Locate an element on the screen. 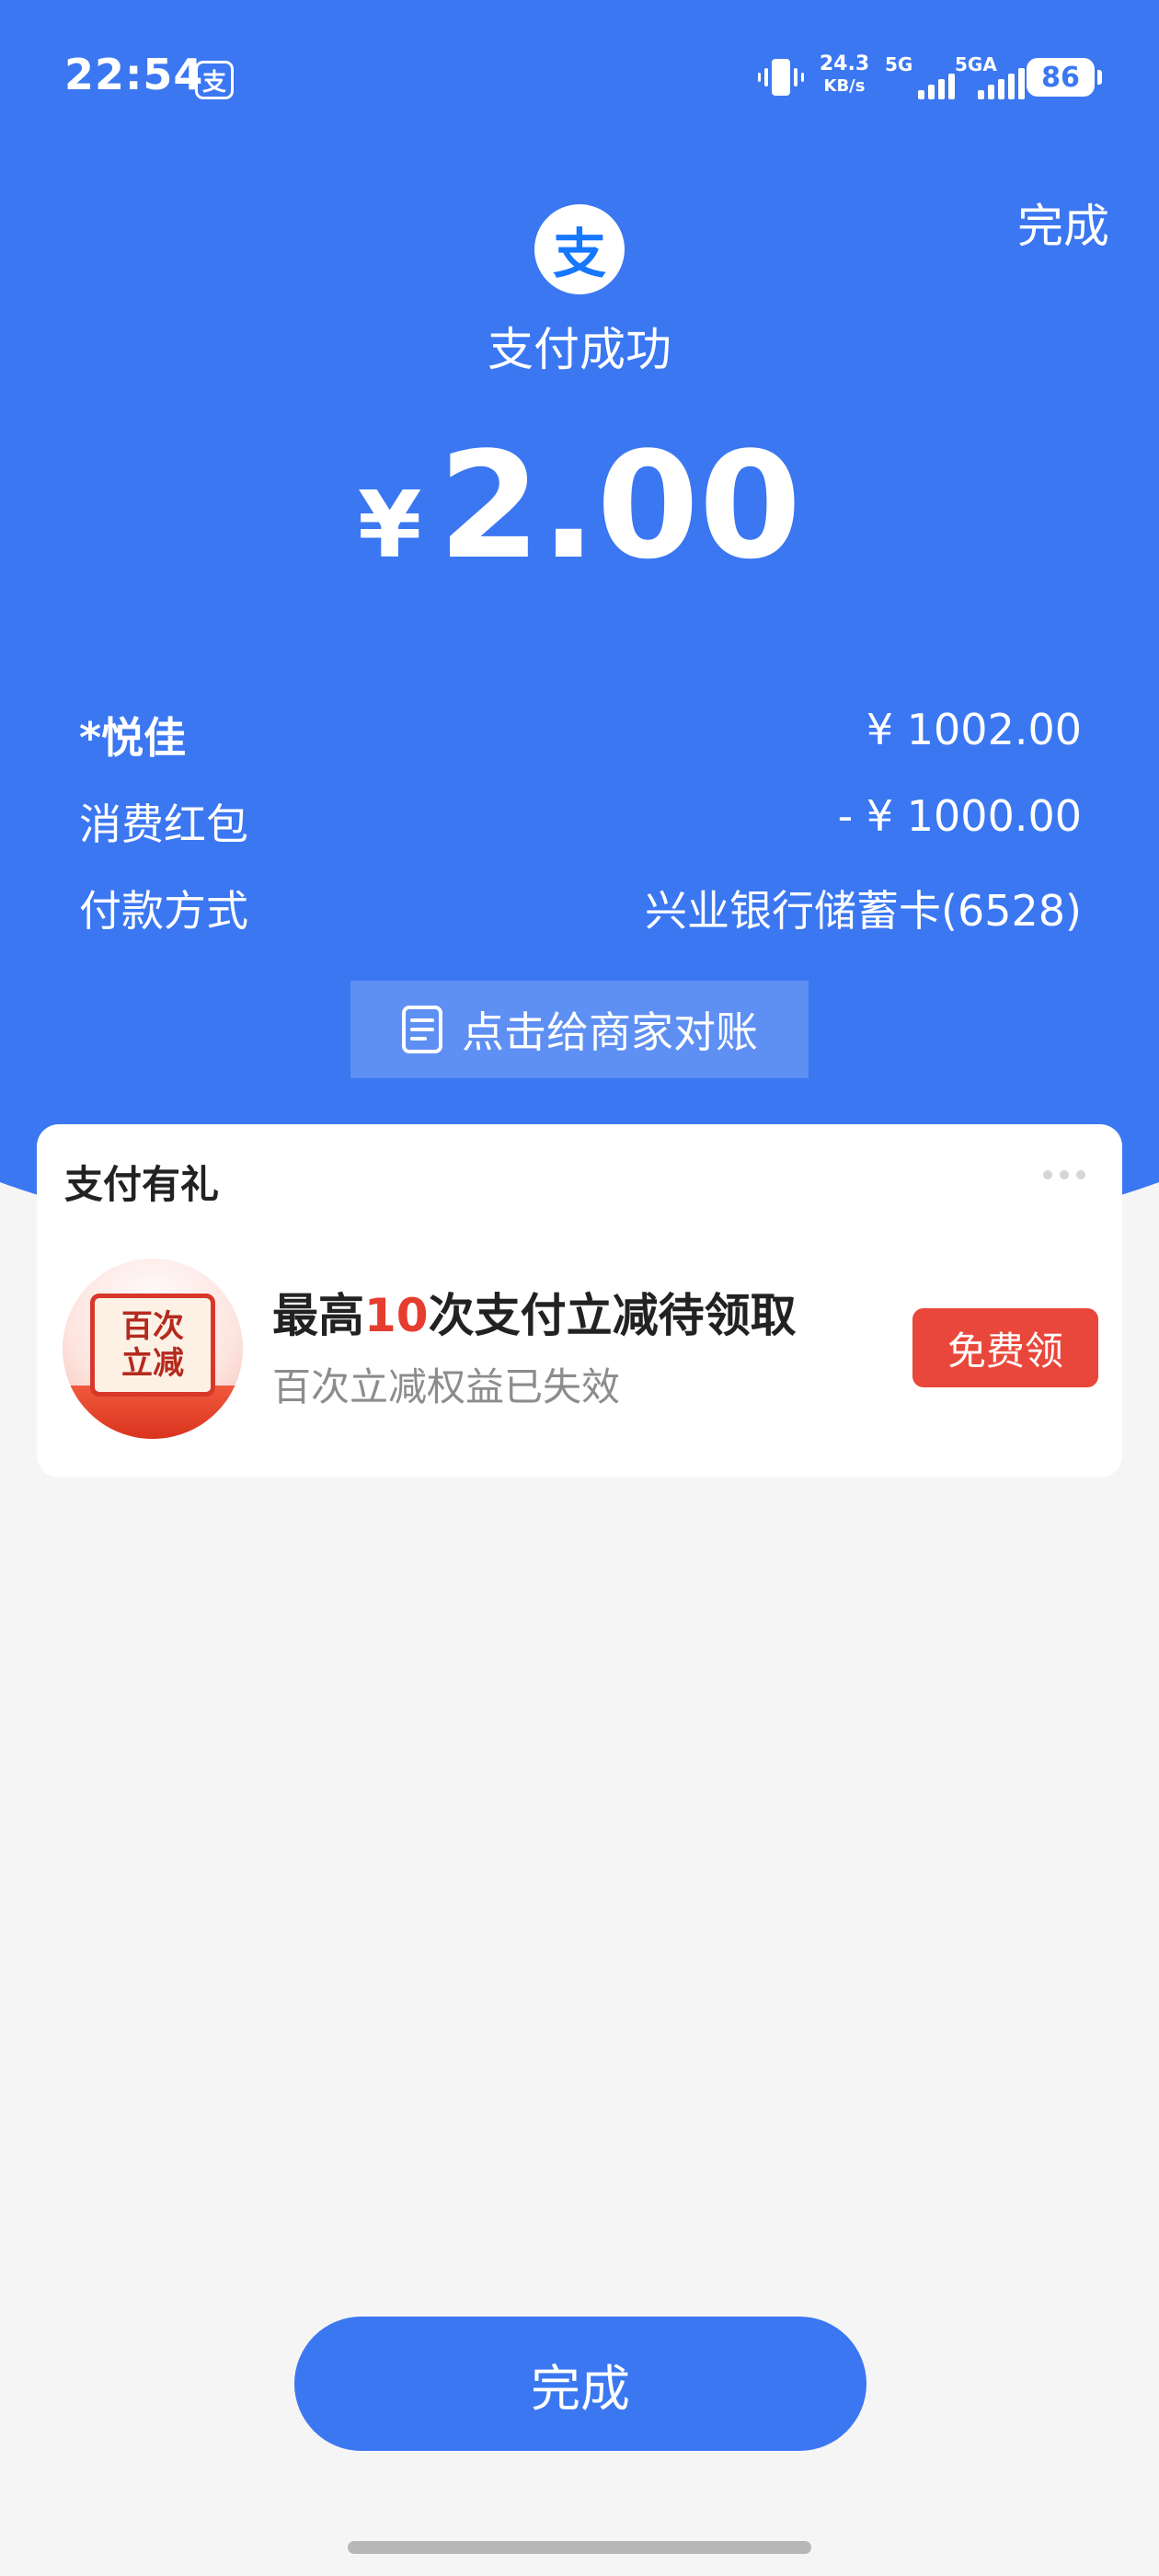 The height and width of the screenshot is (2576, 1159). promo-headline-suffix: 次支付立减待领取 is located at coordinates (612, 1315).